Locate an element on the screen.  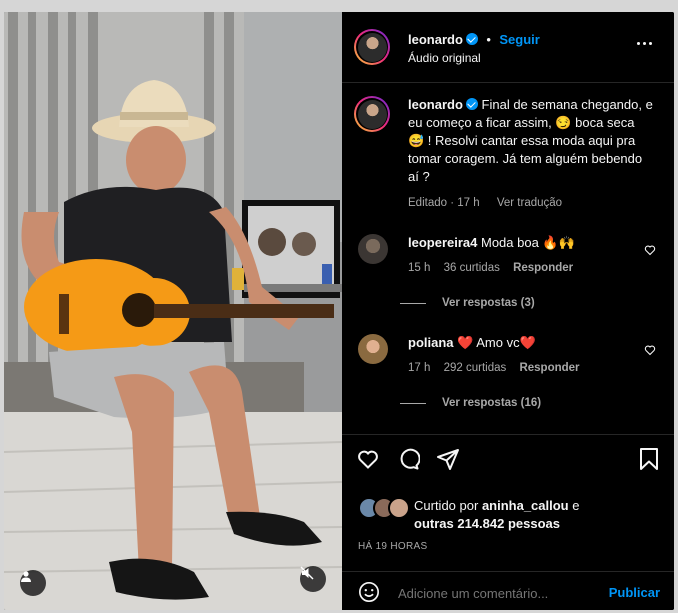
view-replies-label: Ver respostas (3) is located at coordinates (488, 303).